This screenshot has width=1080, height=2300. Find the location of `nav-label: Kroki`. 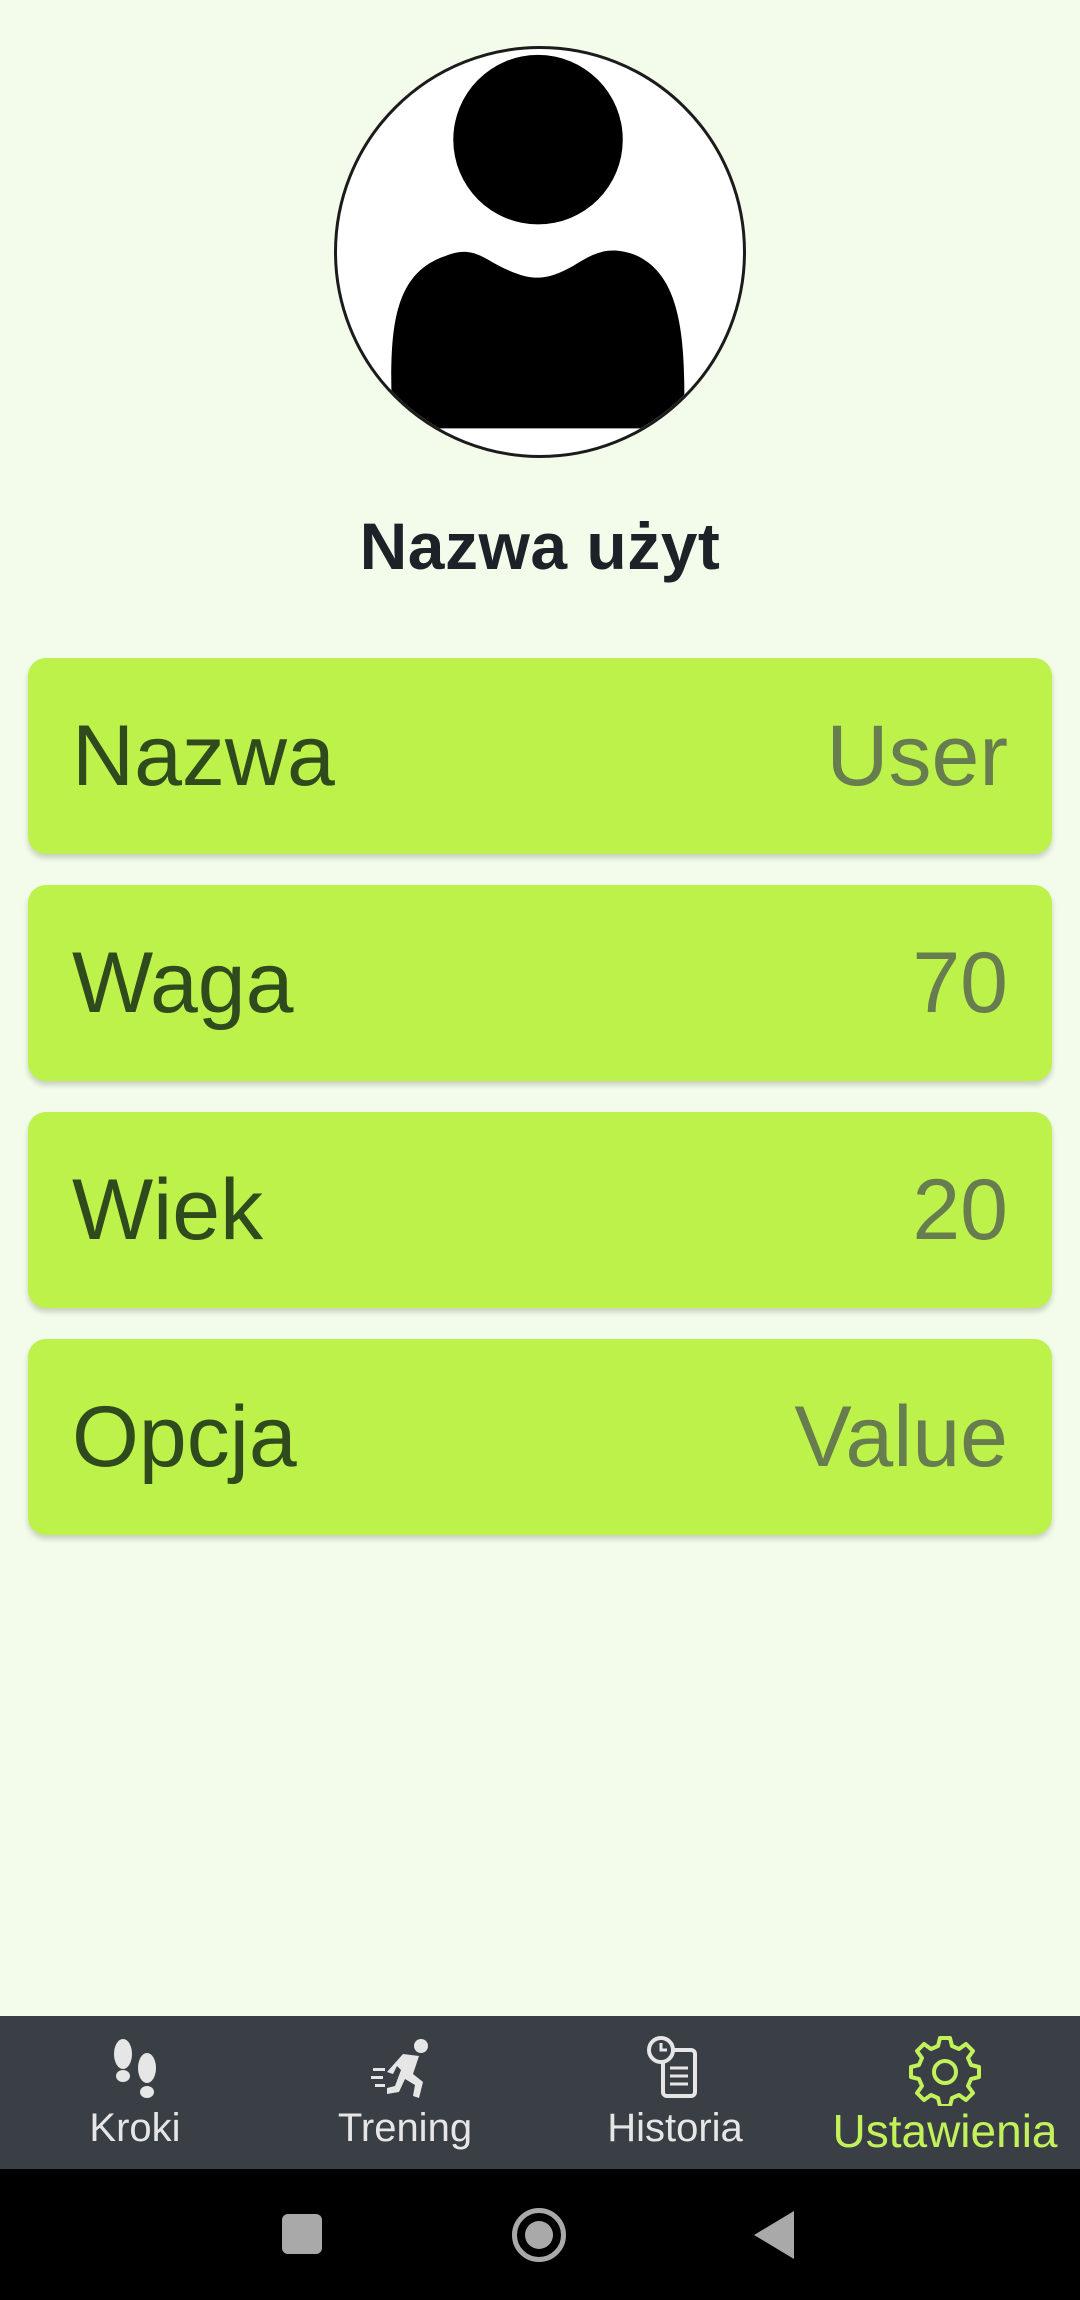

nav-label: Kroki is located at coordinates (135, 2128).